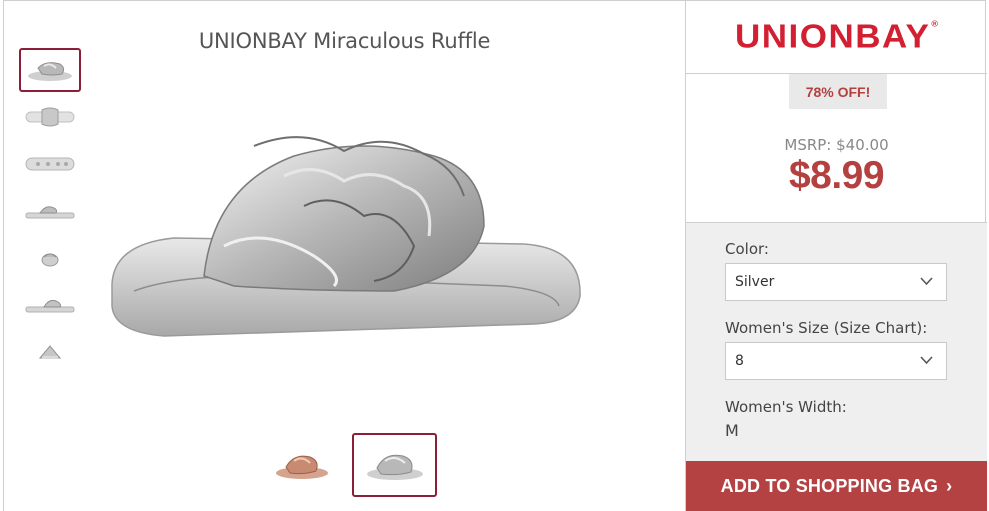 The width and height of the screenshot is (989, 511). What do you see at coordinates (826, 328) in the screenshot?
I see `size-label: Women's Size (Size Chart):` at bounding box center [826, 328].